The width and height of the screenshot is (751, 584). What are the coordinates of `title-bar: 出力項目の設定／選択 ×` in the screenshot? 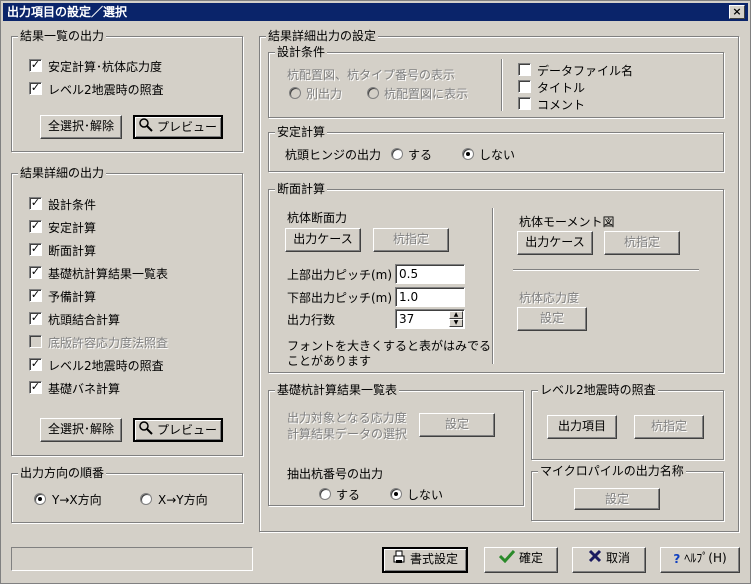 It's located at (375, 12).